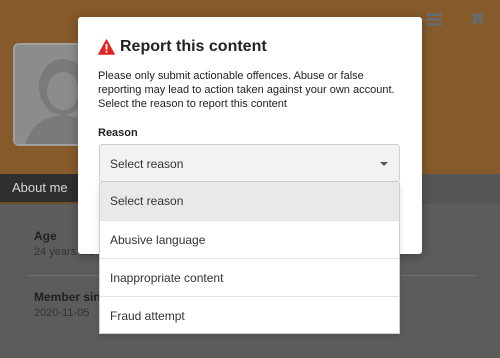 The height and width of the screenshot is (358, 500). What do you see at coordinates (249, 163) in the screenshot?
I see `reason-select: Select reason` at bounding box center [249, 163].